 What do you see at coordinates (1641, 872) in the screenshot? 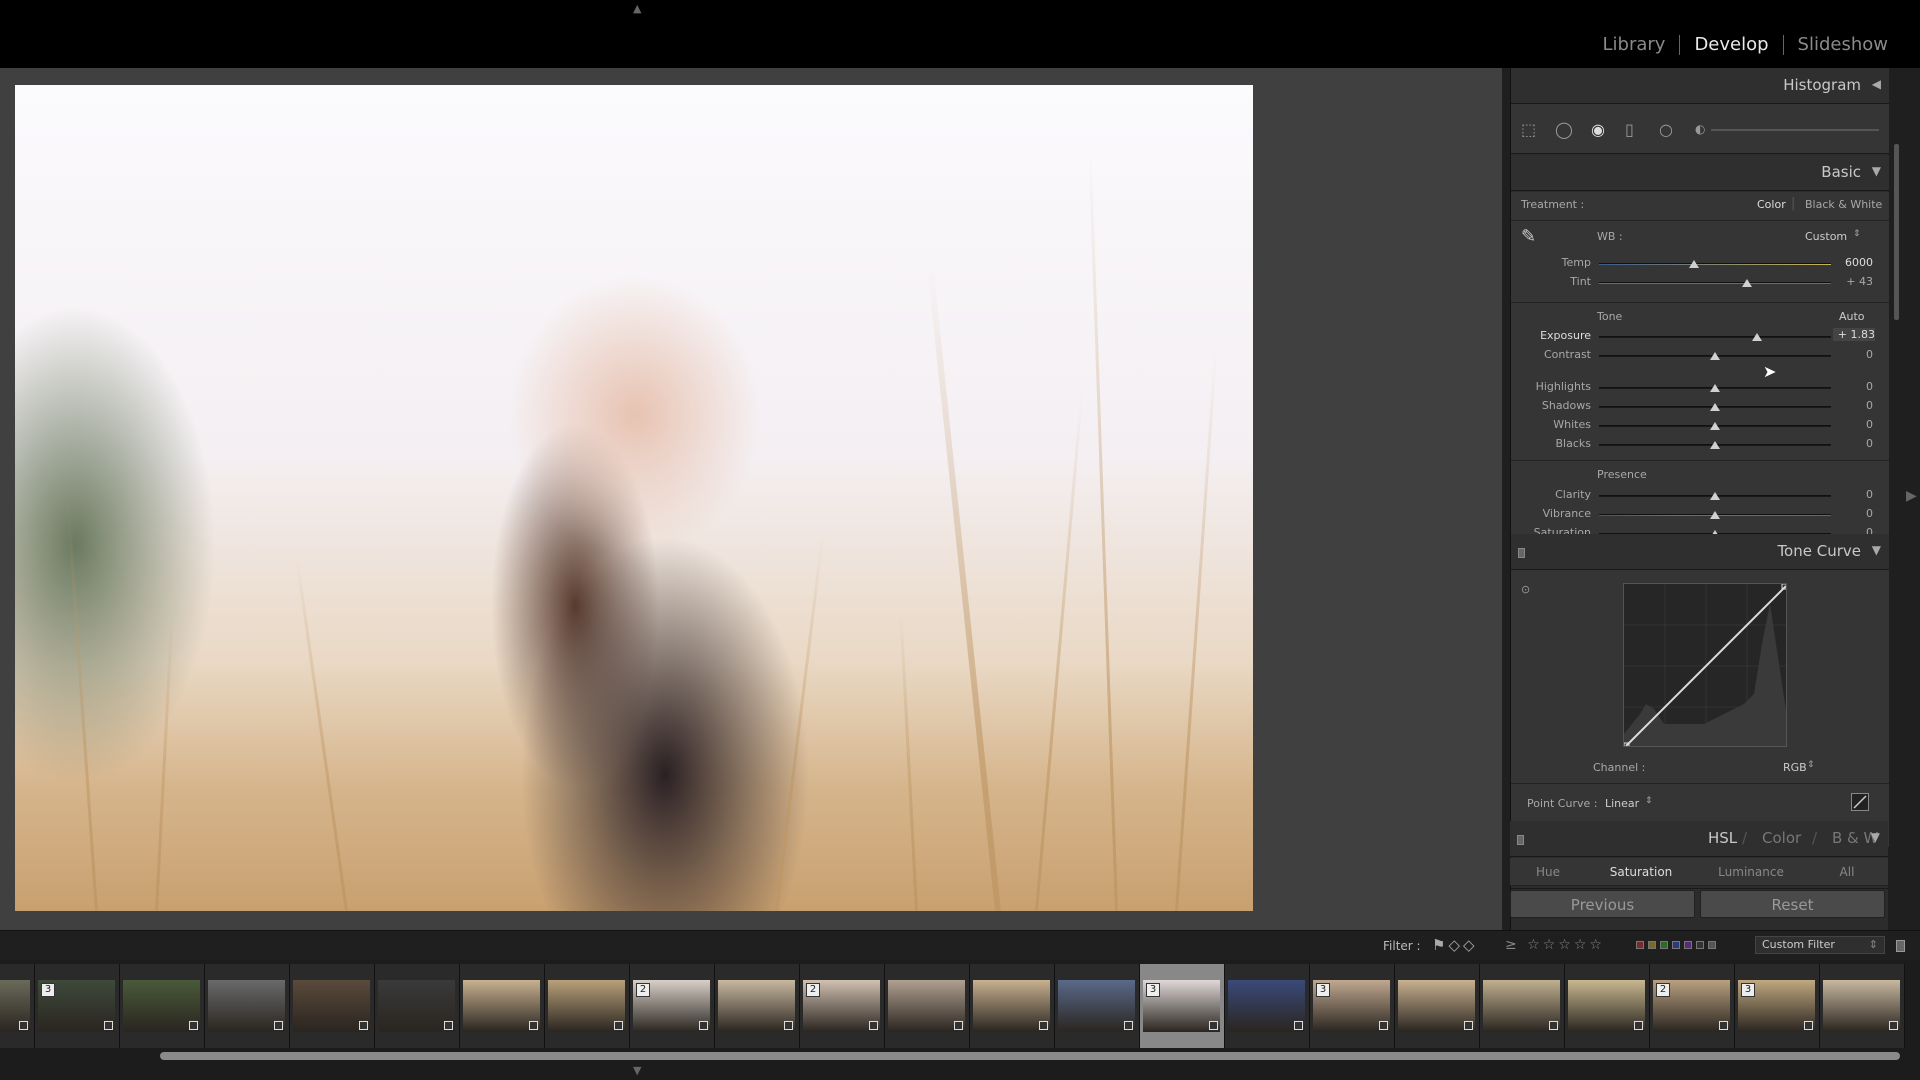
I see `tab-saturation: Saturation` at bounding box center [1641, 872].